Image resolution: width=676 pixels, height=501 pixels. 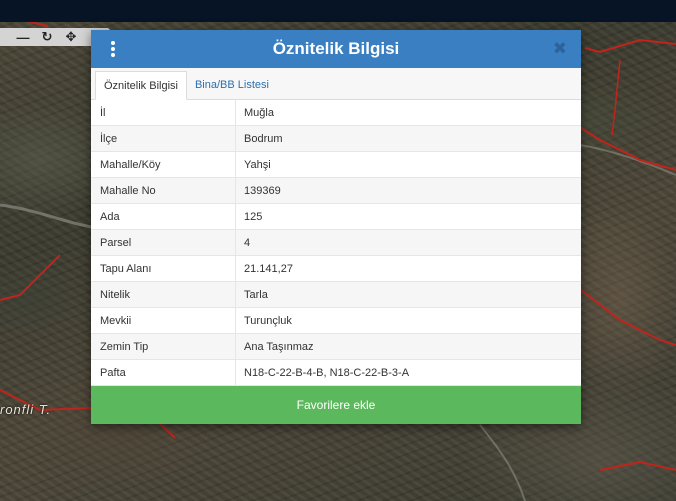 What do you see at coordinates (338, 11) in the screenshot?
I see `top-bar` at bounding box center [338, 11].